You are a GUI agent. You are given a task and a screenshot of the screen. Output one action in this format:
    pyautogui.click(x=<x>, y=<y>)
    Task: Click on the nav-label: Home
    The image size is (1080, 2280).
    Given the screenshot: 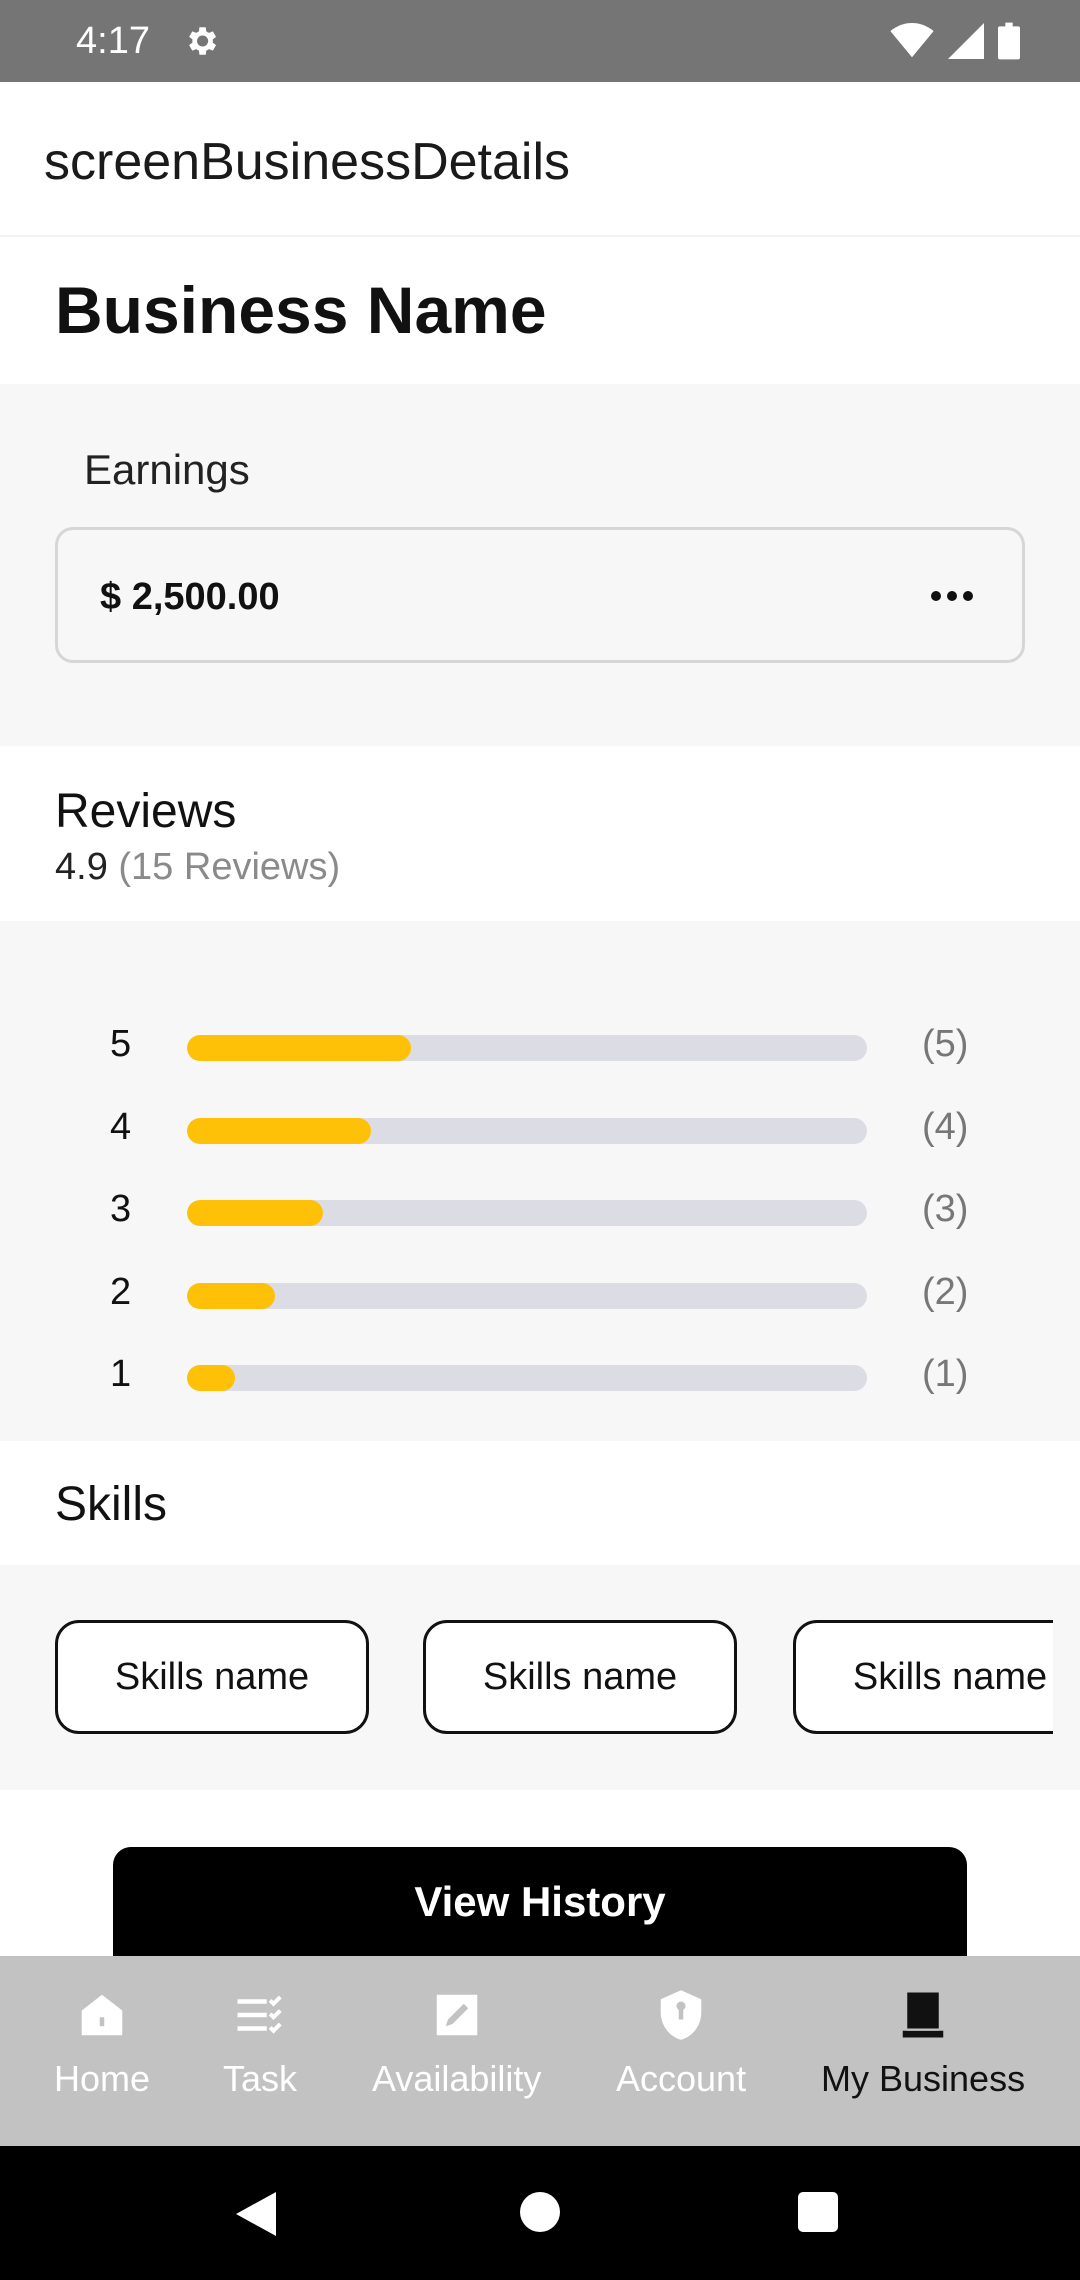 What is the action you would take?
    pyautogui.click(x=102, y=2078)
    